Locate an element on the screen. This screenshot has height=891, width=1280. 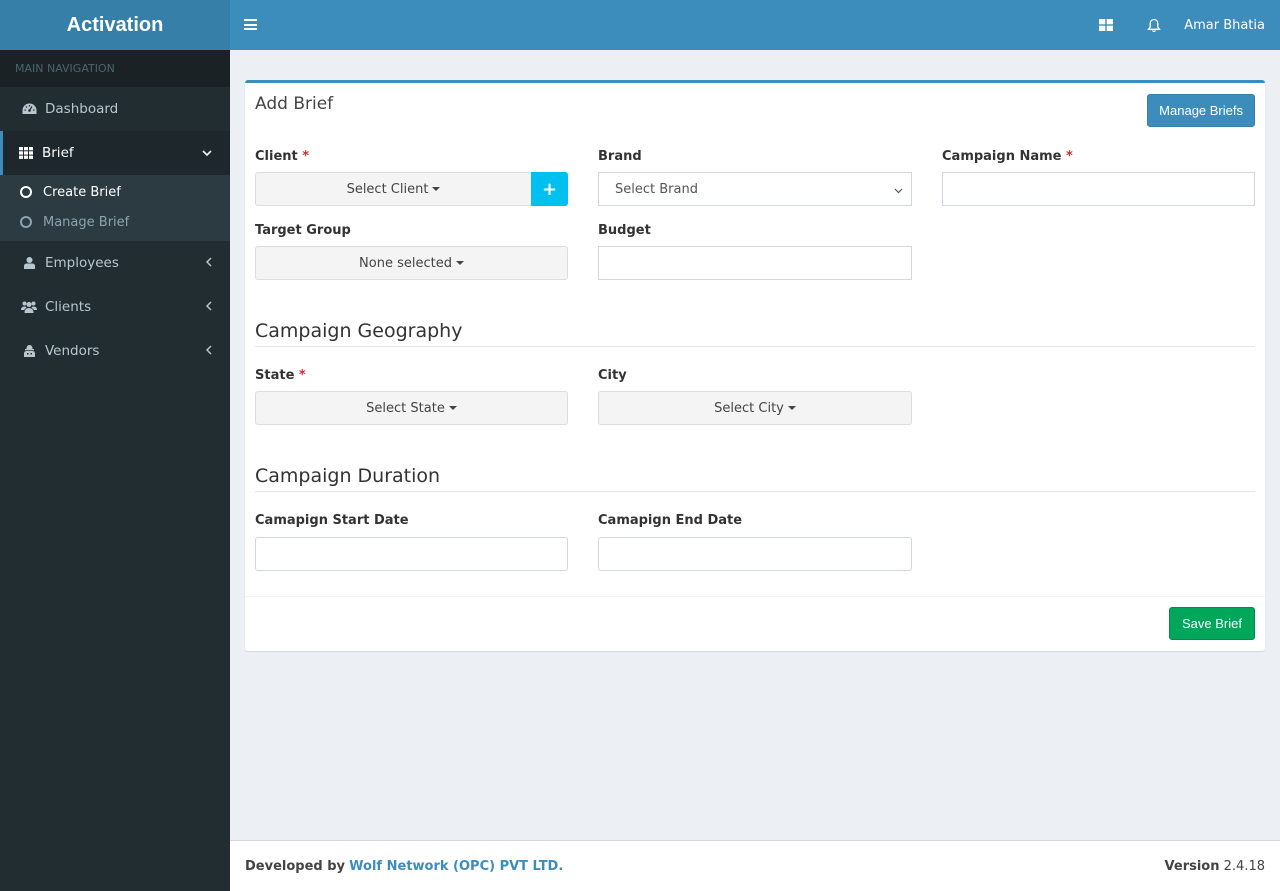
users-icon is located at coordinates (29, 307).